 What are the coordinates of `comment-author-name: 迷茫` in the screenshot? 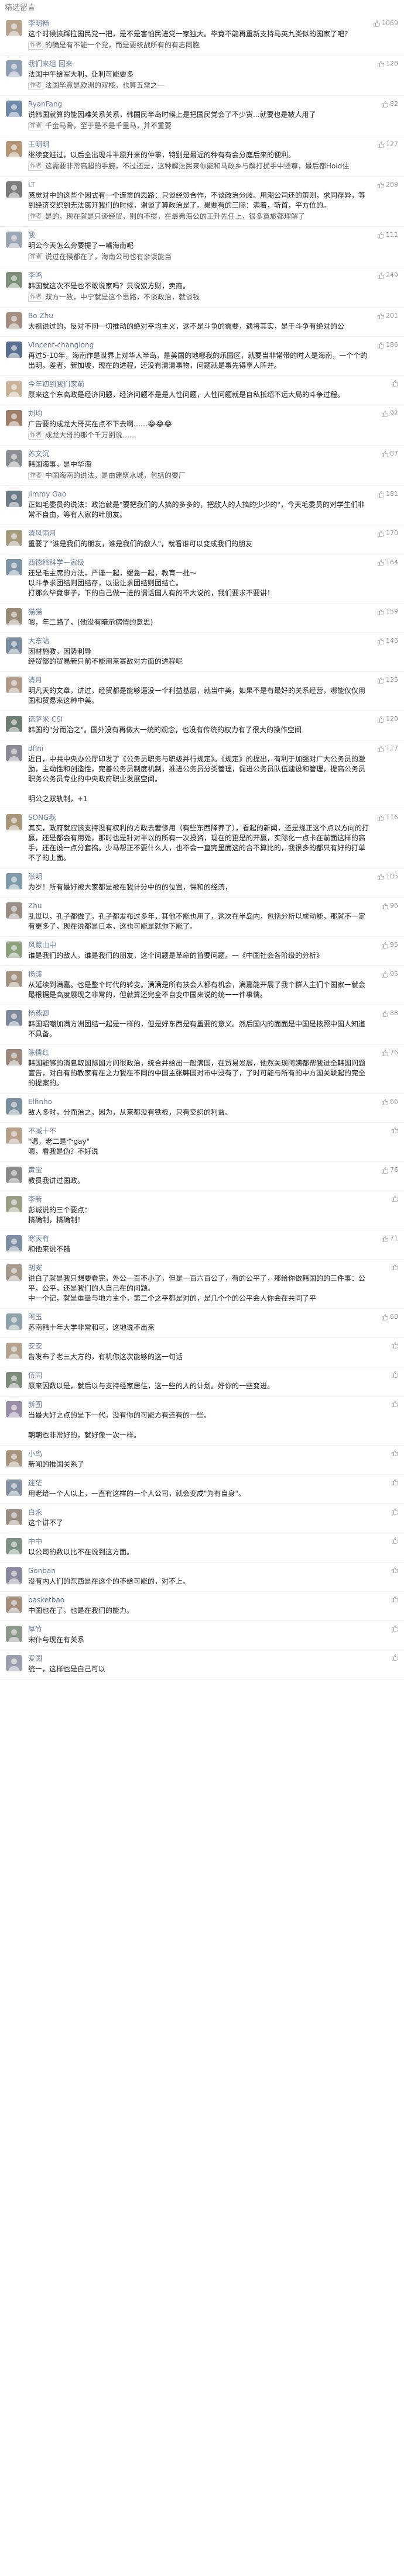 It's located at (199, 1483).